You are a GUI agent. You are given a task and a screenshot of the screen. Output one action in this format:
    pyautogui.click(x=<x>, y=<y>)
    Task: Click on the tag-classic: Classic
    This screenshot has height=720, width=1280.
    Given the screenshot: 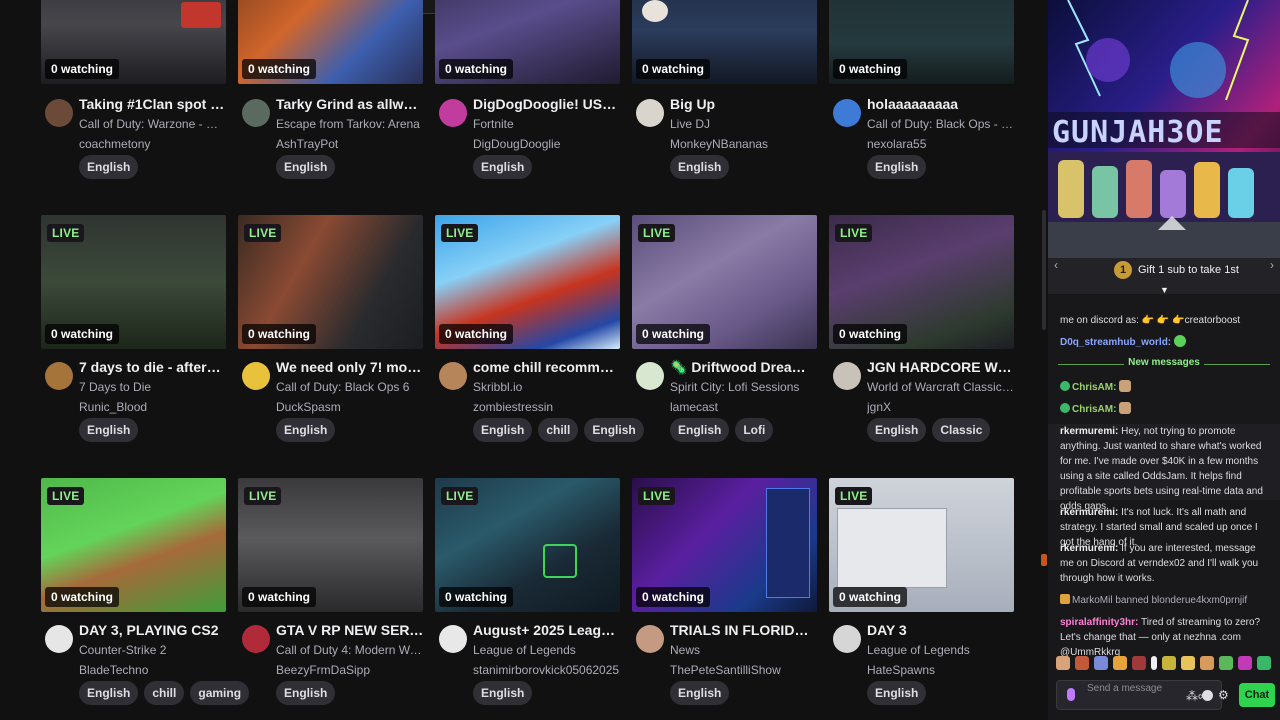 What is the action you would take?
    pyautogui.click(x=961, y=430)
    